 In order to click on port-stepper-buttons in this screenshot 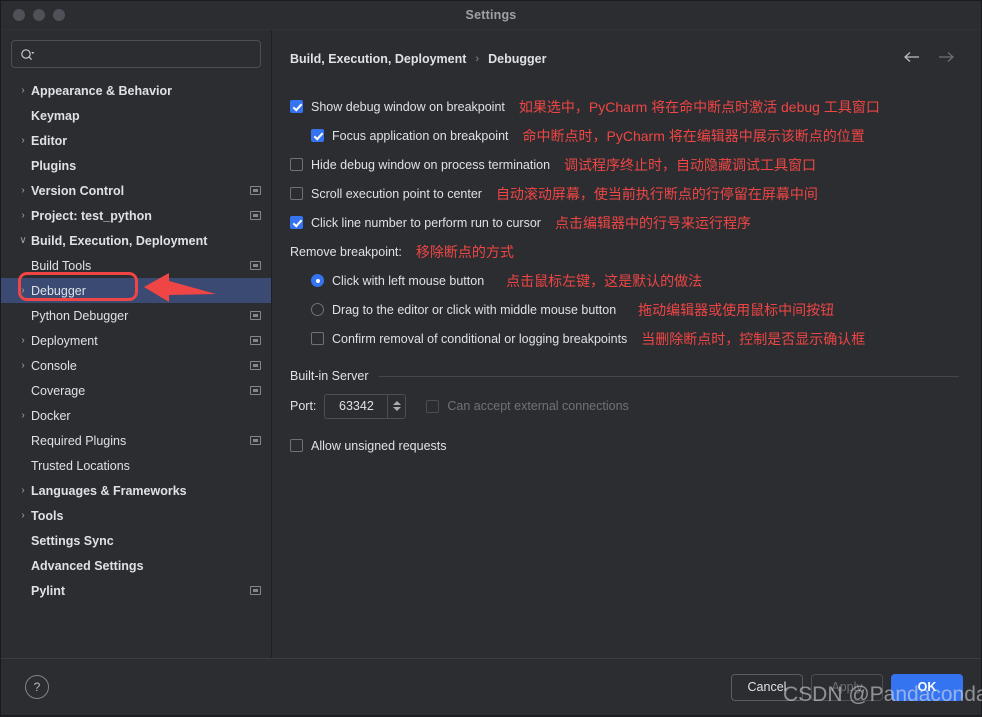, I will do `click(396, 406)`.